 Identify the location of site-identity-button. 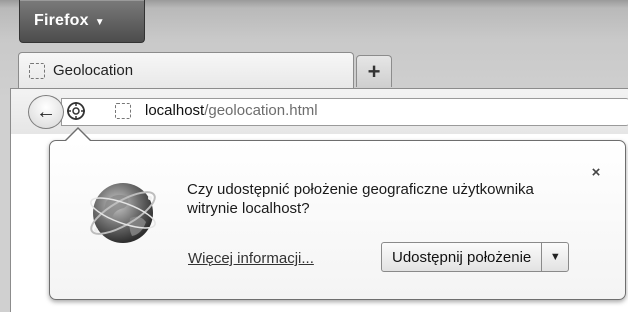
(76, 111).